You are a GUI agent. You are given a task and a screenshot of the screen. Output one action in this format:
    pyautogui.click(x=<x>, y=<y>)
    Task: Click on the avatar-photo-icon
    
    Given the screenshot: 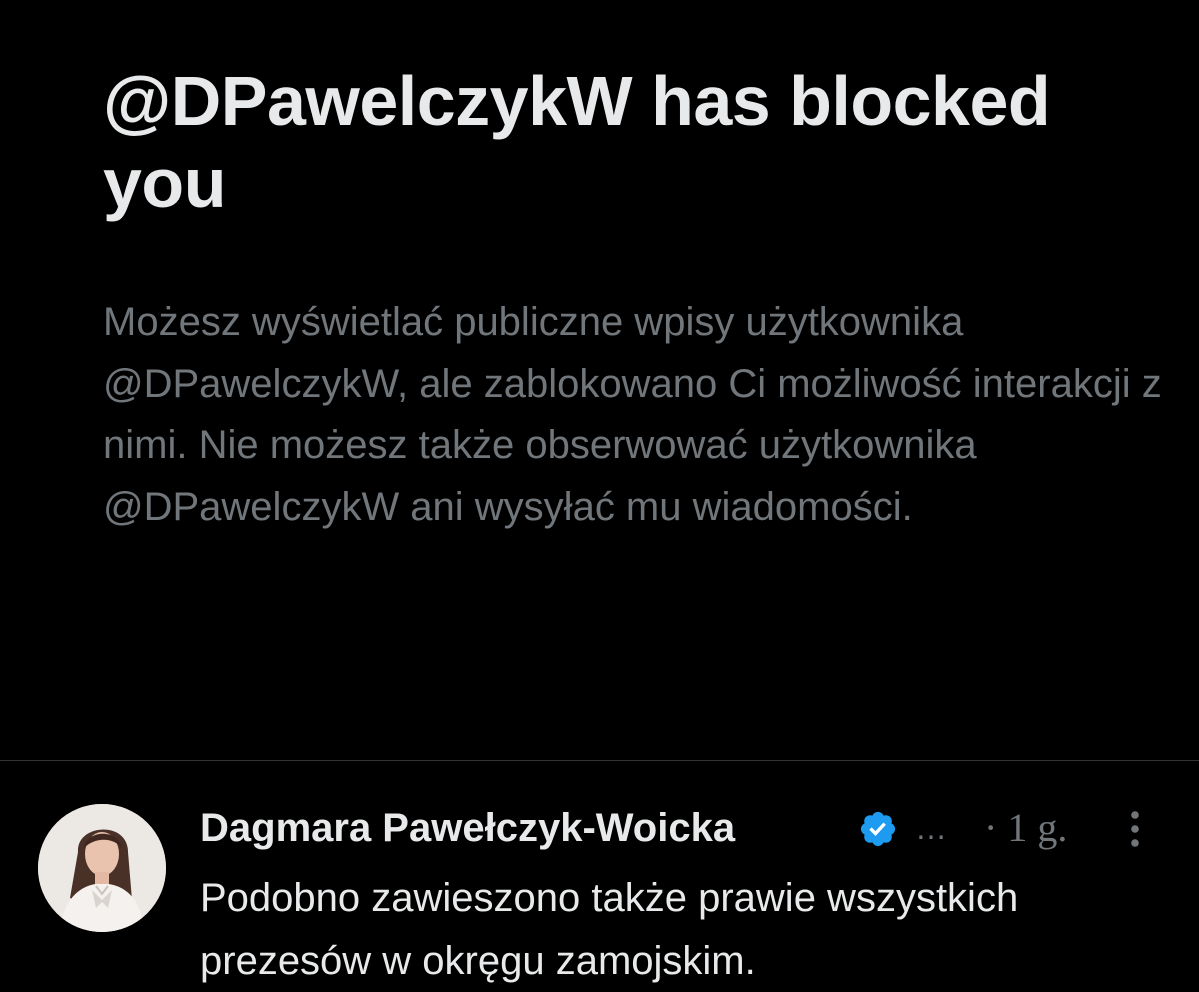 What is the action you would take?
    pyautogui.click(x=102, y=868)
    